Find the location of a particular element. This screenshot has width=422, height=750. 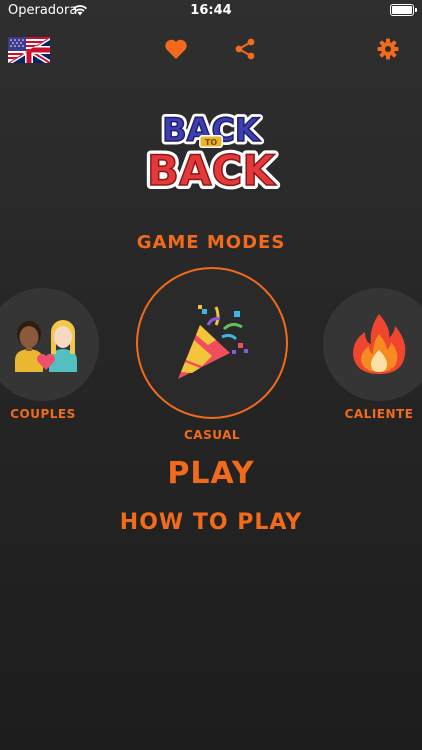

back-to-back-logo: BACK BACK TO BACK BACK is located at coordinates (211, 151).